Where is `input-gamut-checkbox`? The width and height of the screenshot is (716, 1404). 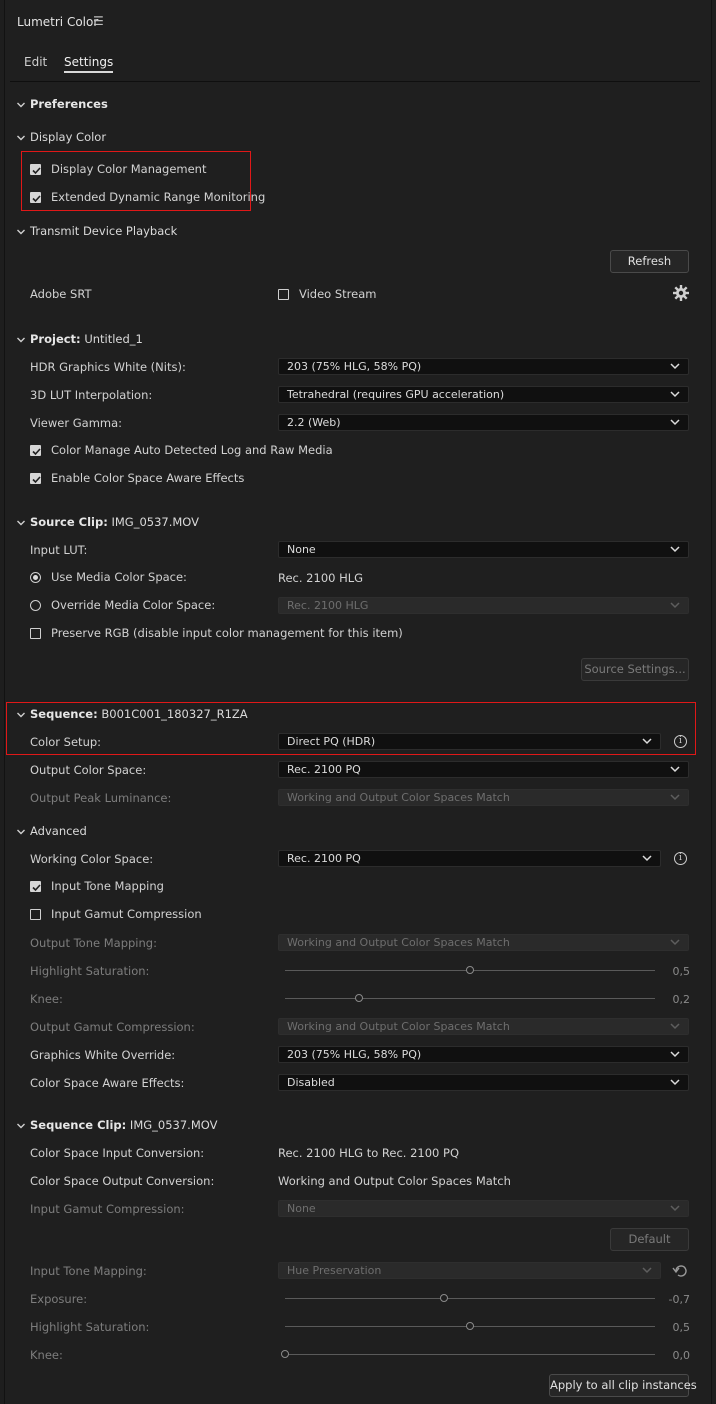
input-gamut-checkbox is located at coordinates (35, 914).